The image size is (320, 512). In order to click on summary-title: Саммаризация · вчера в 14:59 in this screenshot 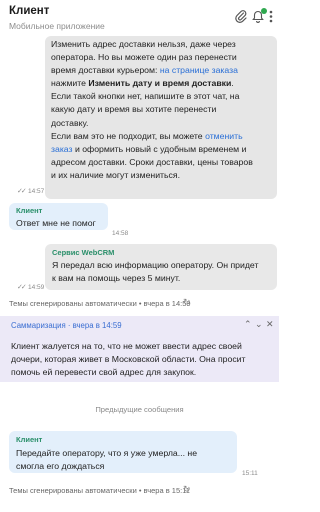, I will do `click(66, 325)`.